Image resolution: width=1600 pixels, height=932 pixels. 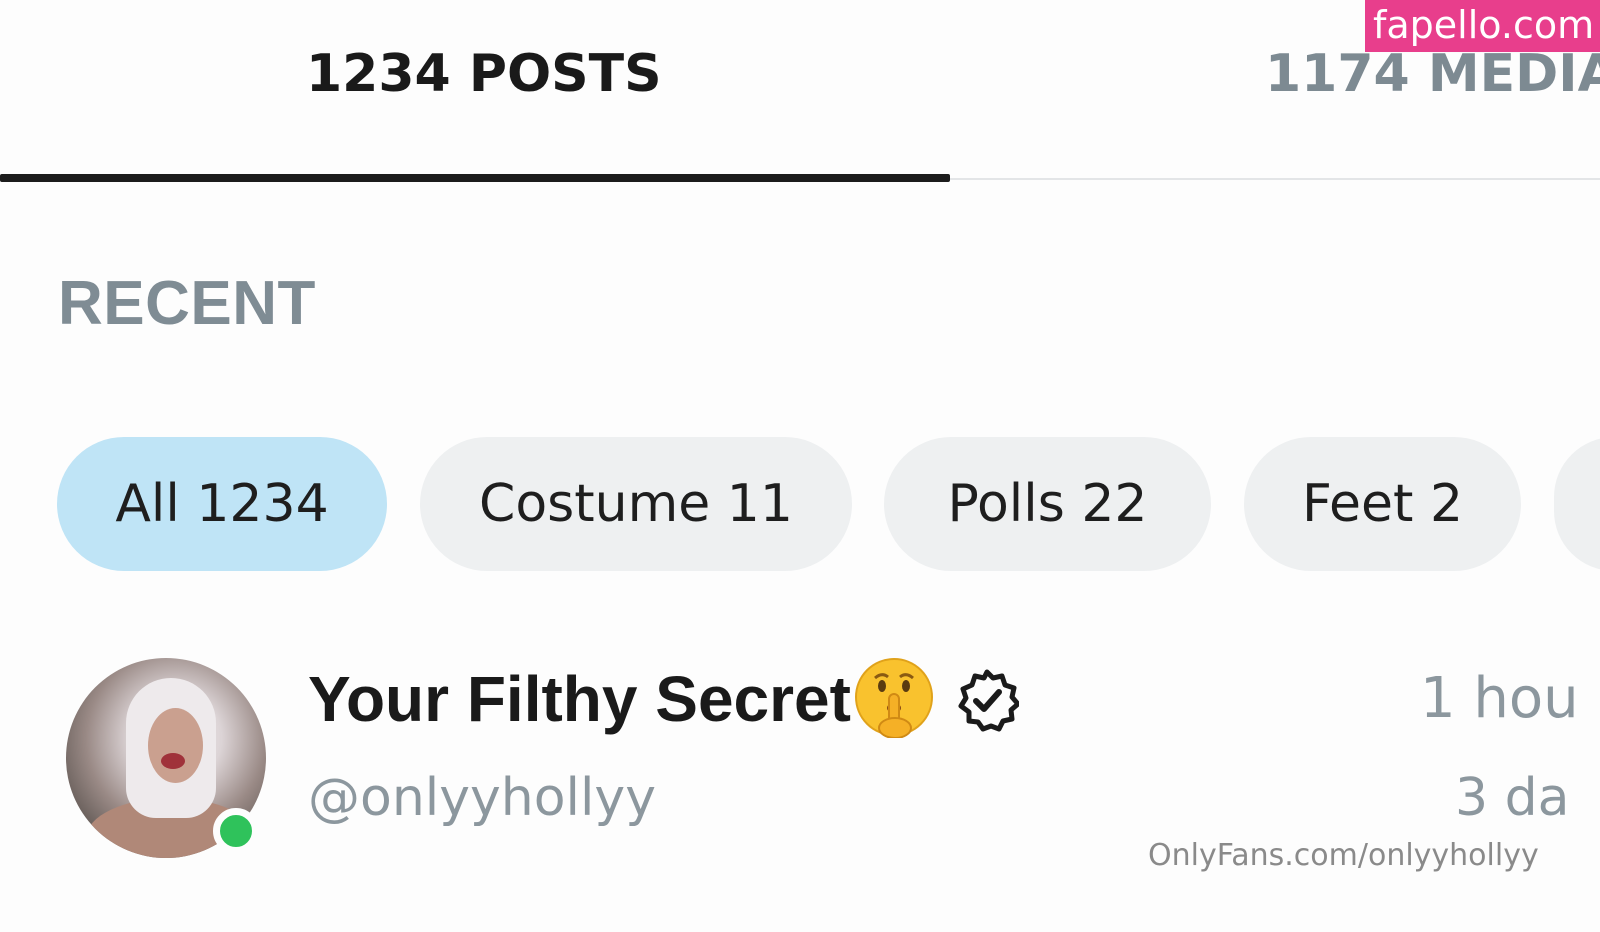 What do you see at coordinates (175, 745) in the screenshot?
I see `avatar-face-shape` at bounding box center [175, 745].